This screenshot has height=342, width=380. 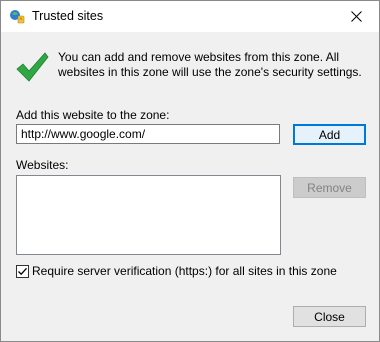 I want to click on website-url-input, so click(x=148, y=134).